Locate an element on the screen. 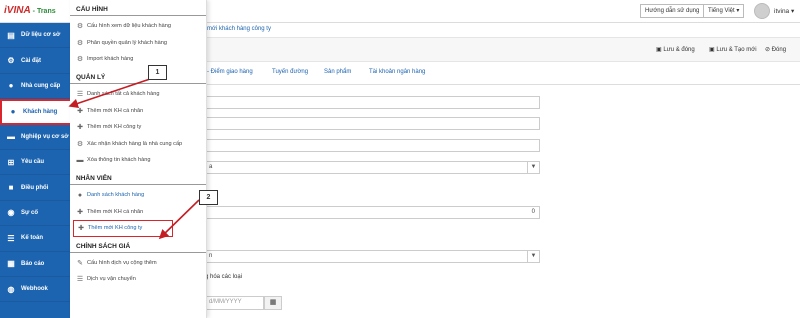 The image size is (800, 318). menu-item-shipping-services: ☰ Dịch vụ vận chuyển is located at coordinates (138, 279).